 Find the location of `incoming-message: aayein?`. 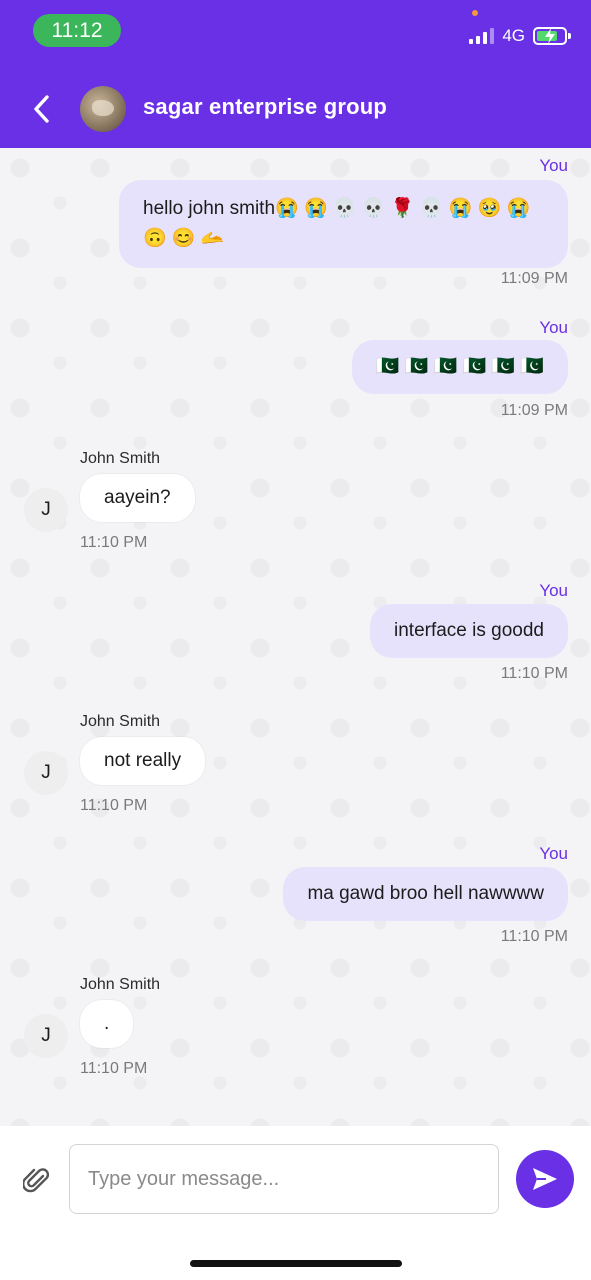

incoming-message: aayein? is located at coordinates (137, 498).